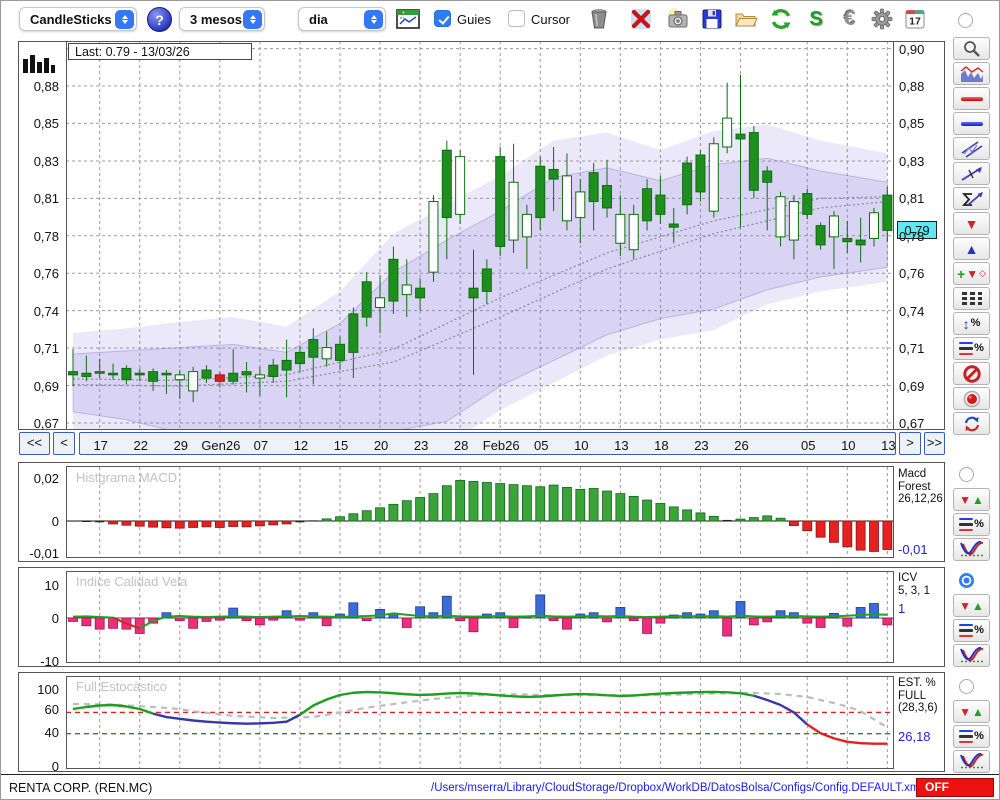  What do you see at coordinates (966, 474) in the screenshot?
I see `macd-panel-radio` at bounding box center [966, 474].